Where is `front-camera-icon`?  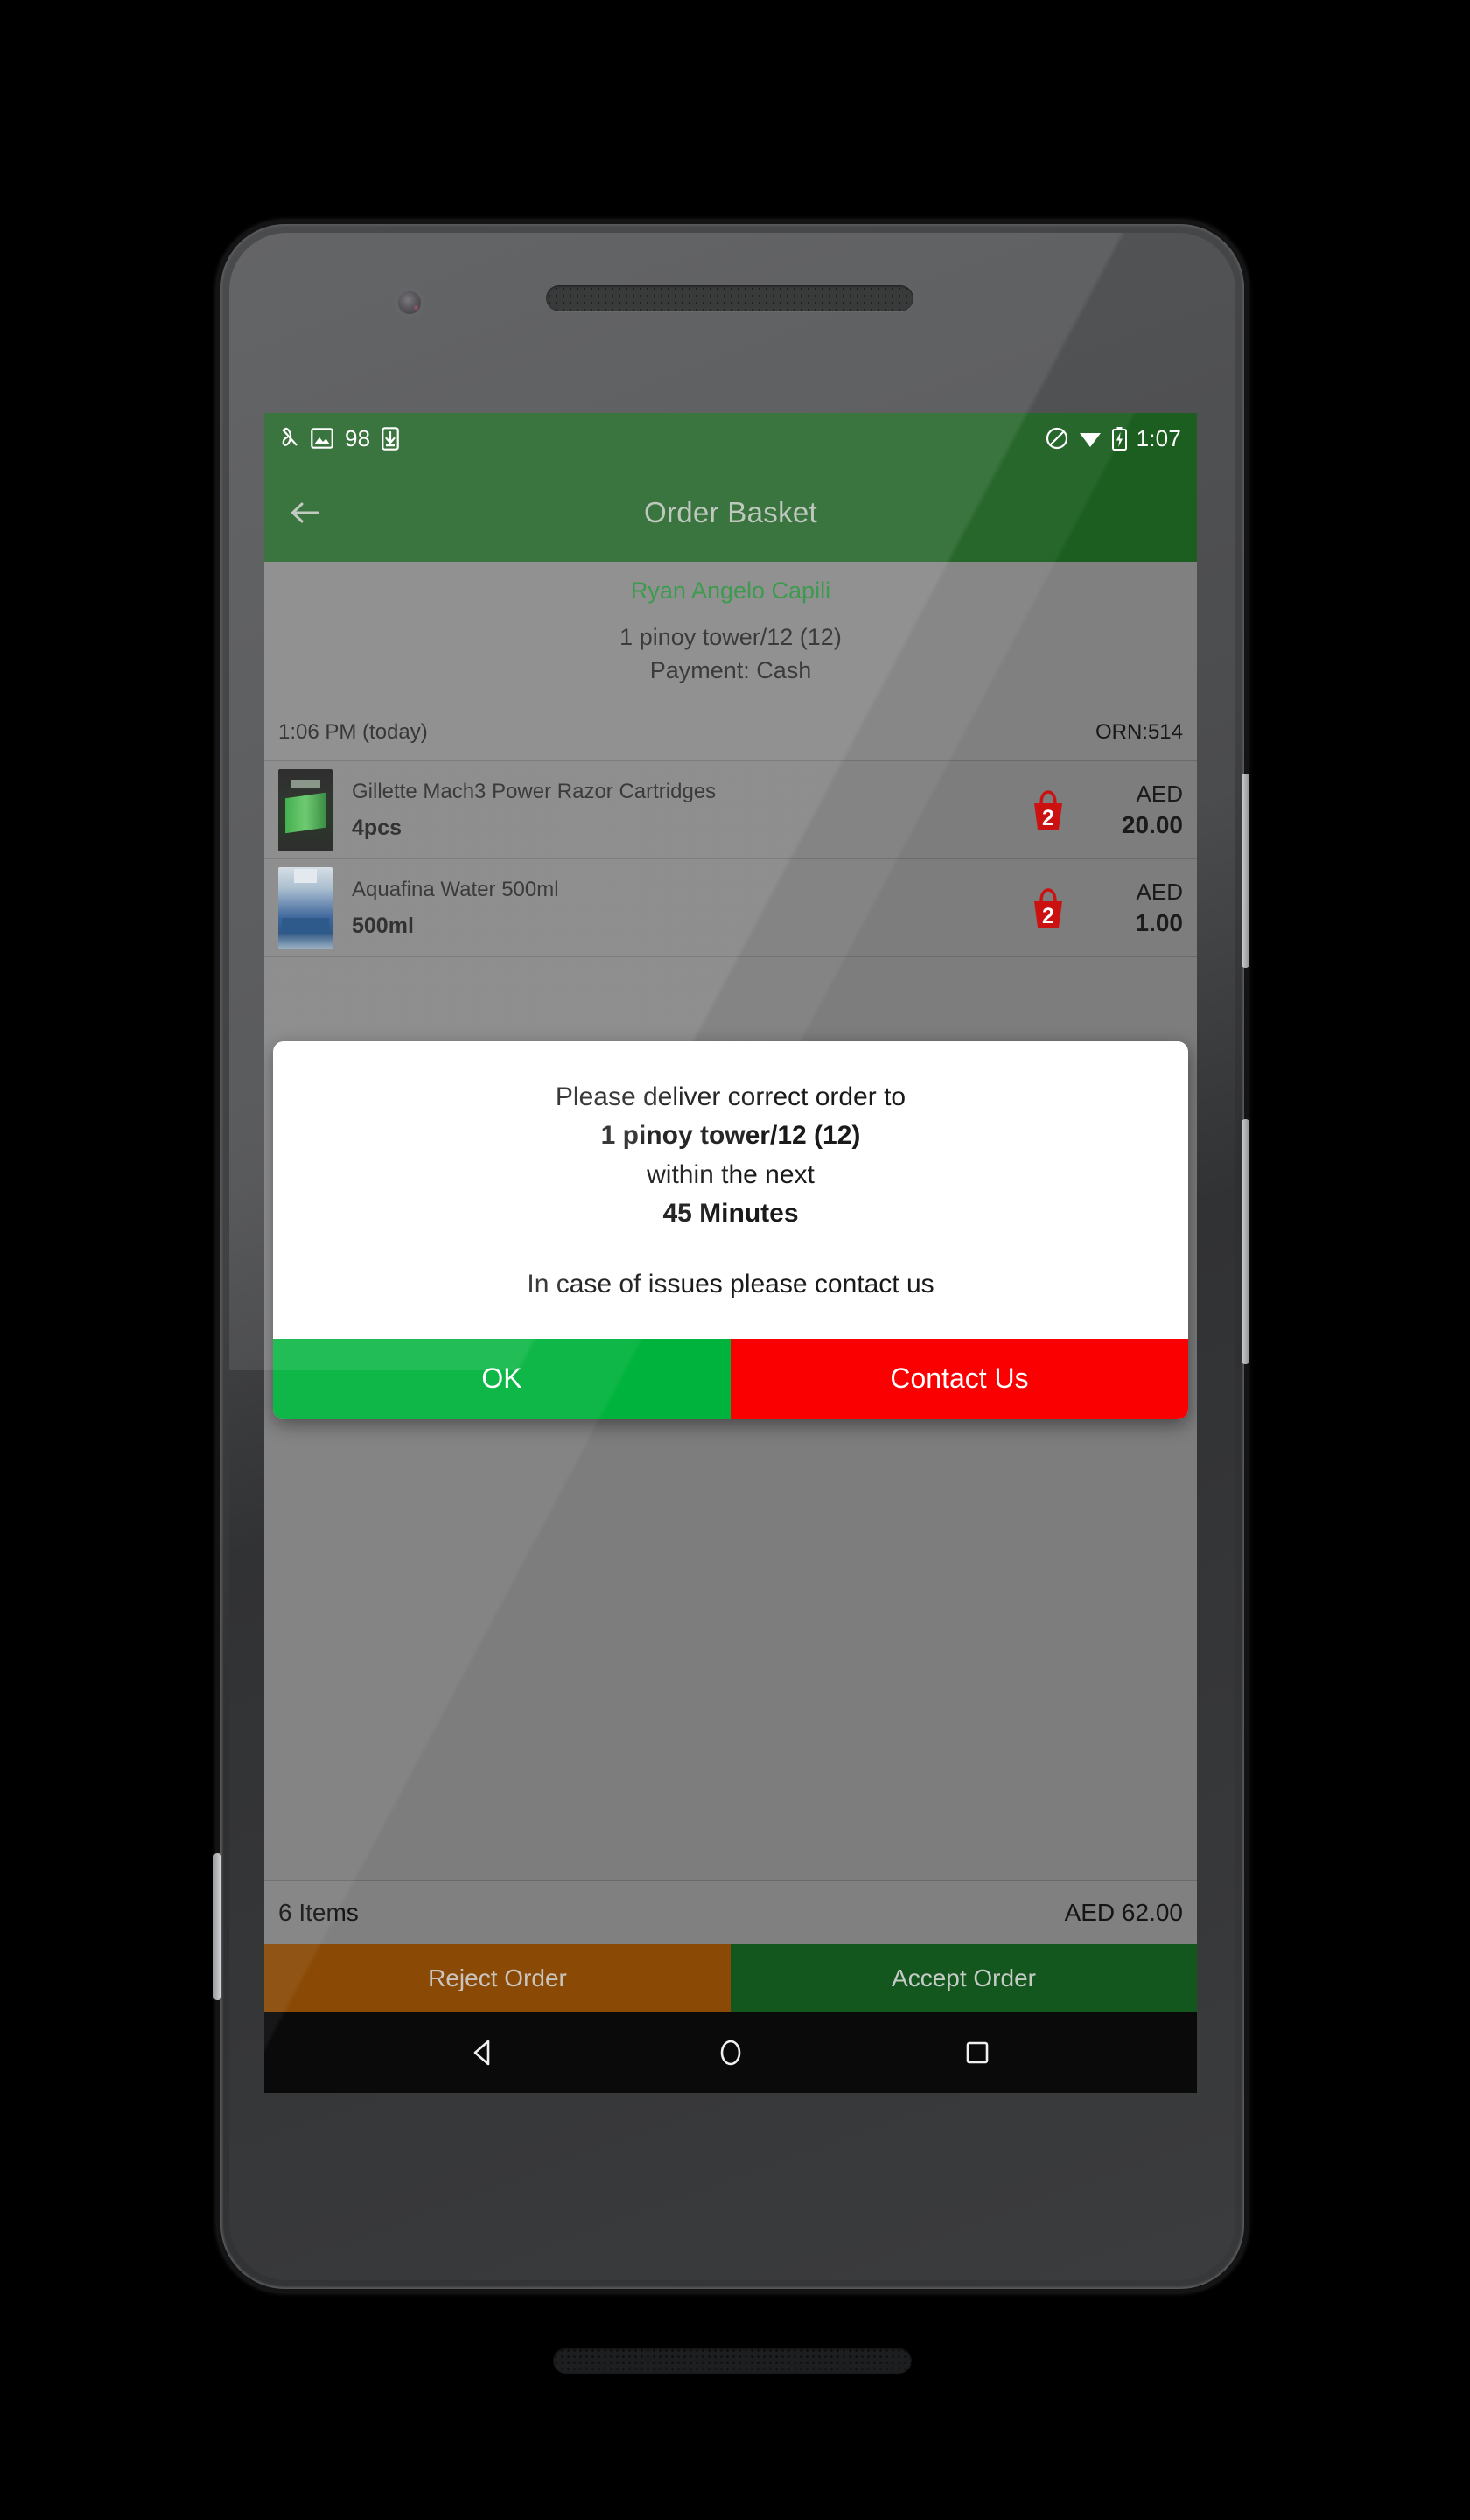
front-camera-icon is located at coordinates (409, 302).